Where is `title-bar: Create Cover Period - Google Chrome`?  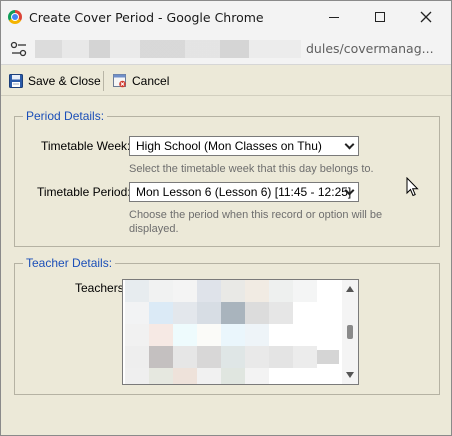
title-bar: Create Cover Period - Google Chrome is located at coordinates (226, 17).